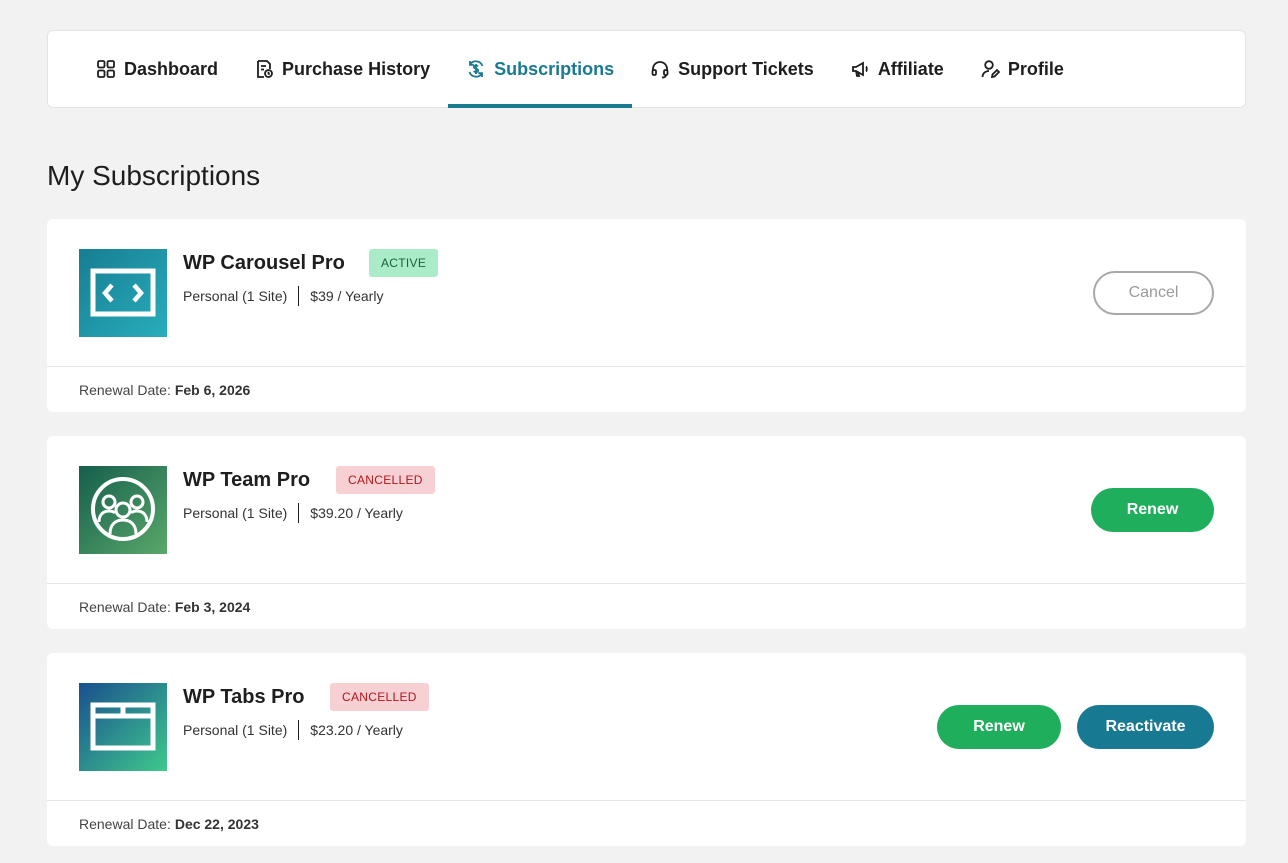 This screenshot has height=863, width=1288. What do you see at coordinates (646, 606) in the screenshot?
I see `renewal-row: Renewal Date: Feb 3, 2024` at bounding box center [646, 606].